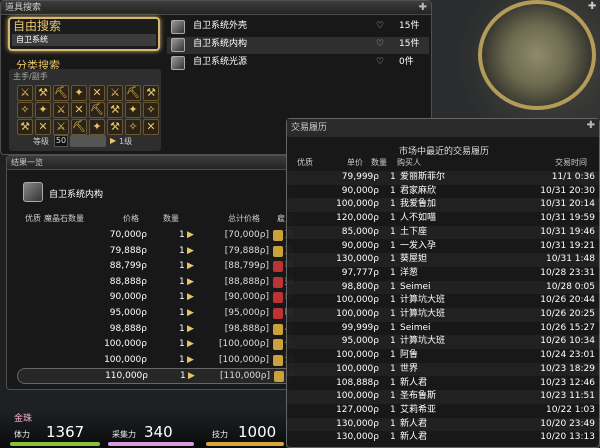  I want to click on history-settings-icon: ✚, so click(591, 126).